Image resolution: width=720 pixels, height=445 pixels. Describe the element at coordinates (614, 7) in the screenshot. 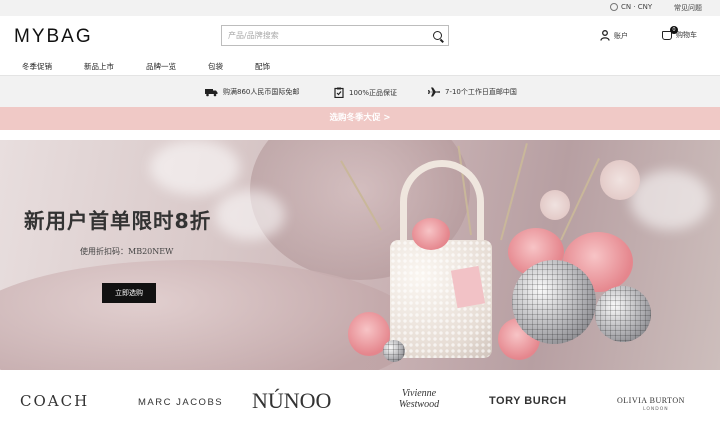

I see `globe-icon` at that location.